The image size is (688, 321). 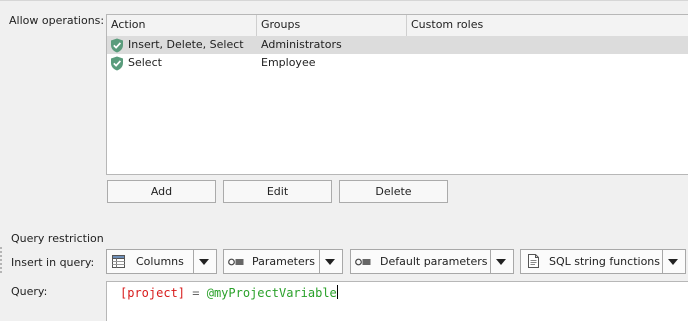 I want to click on action-cell: Insert, Delete, Select, so click(x=186, y=44).